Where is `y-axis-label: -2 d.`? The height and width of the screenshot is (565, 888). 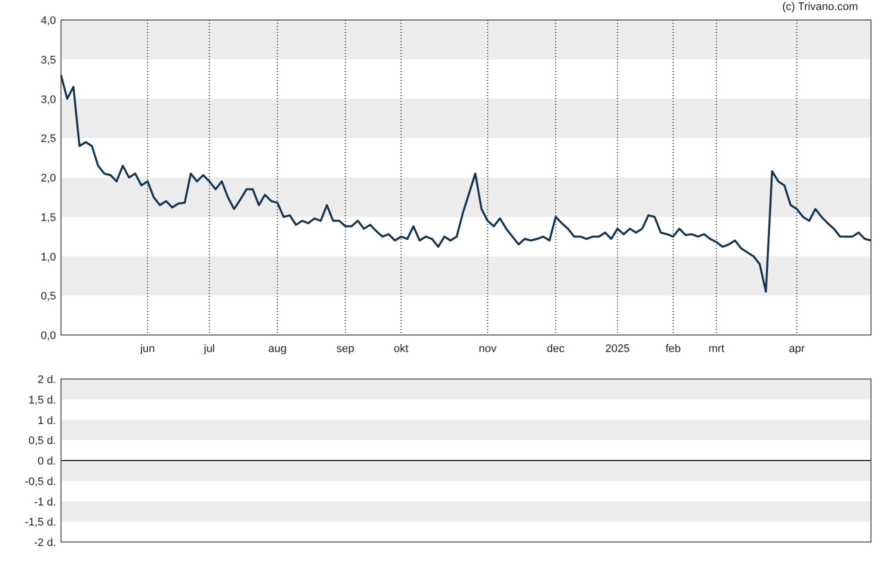 y-axis-label: -2 d. is located at coordinates (45, 543).